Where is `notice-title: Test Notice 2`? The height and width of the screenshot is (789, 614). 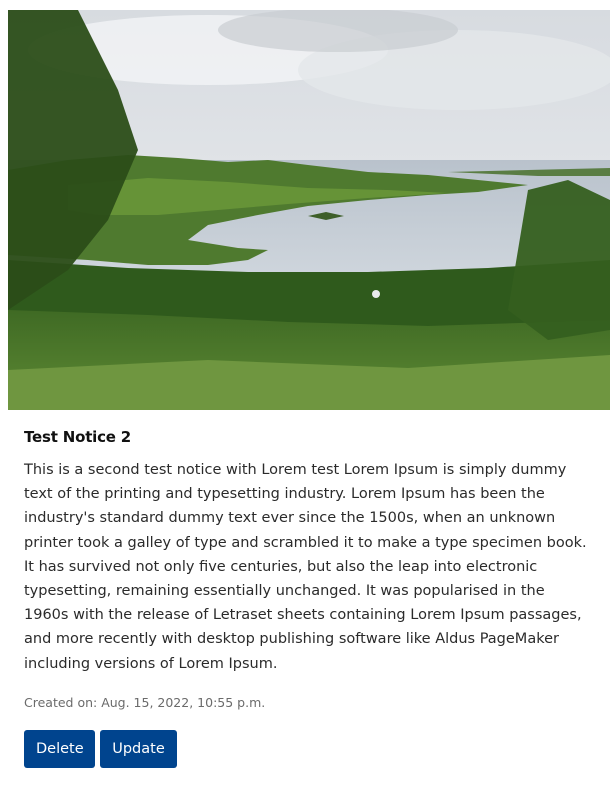
notice-title: Test Notice 2 is located at coordinates (78, 437).